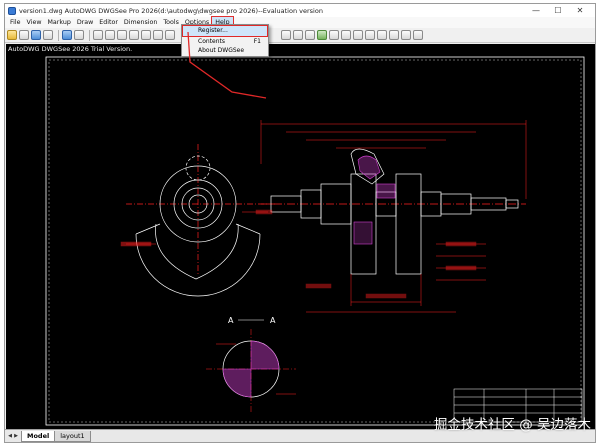 The height and width of the screenshot is (446, 601). I want to click on crankshaft-side-view, so click(201, 220).